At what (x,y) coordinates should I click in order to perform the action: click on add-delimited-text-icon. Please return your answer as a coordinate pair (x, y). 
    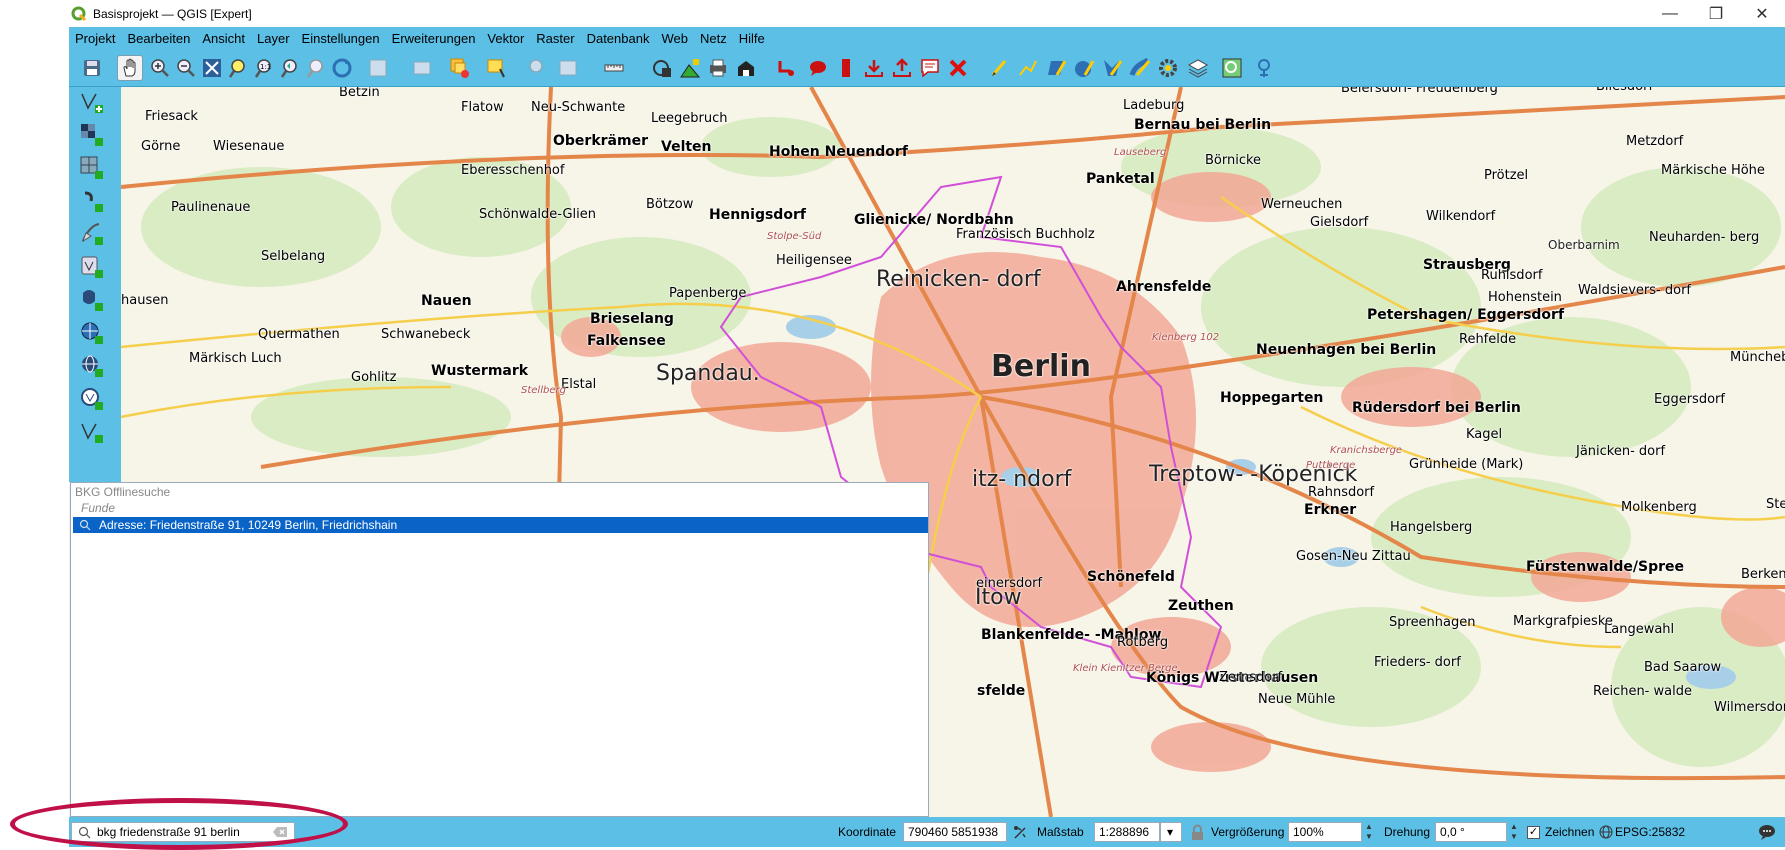
    Looking at the image, I should click on (92, 201).